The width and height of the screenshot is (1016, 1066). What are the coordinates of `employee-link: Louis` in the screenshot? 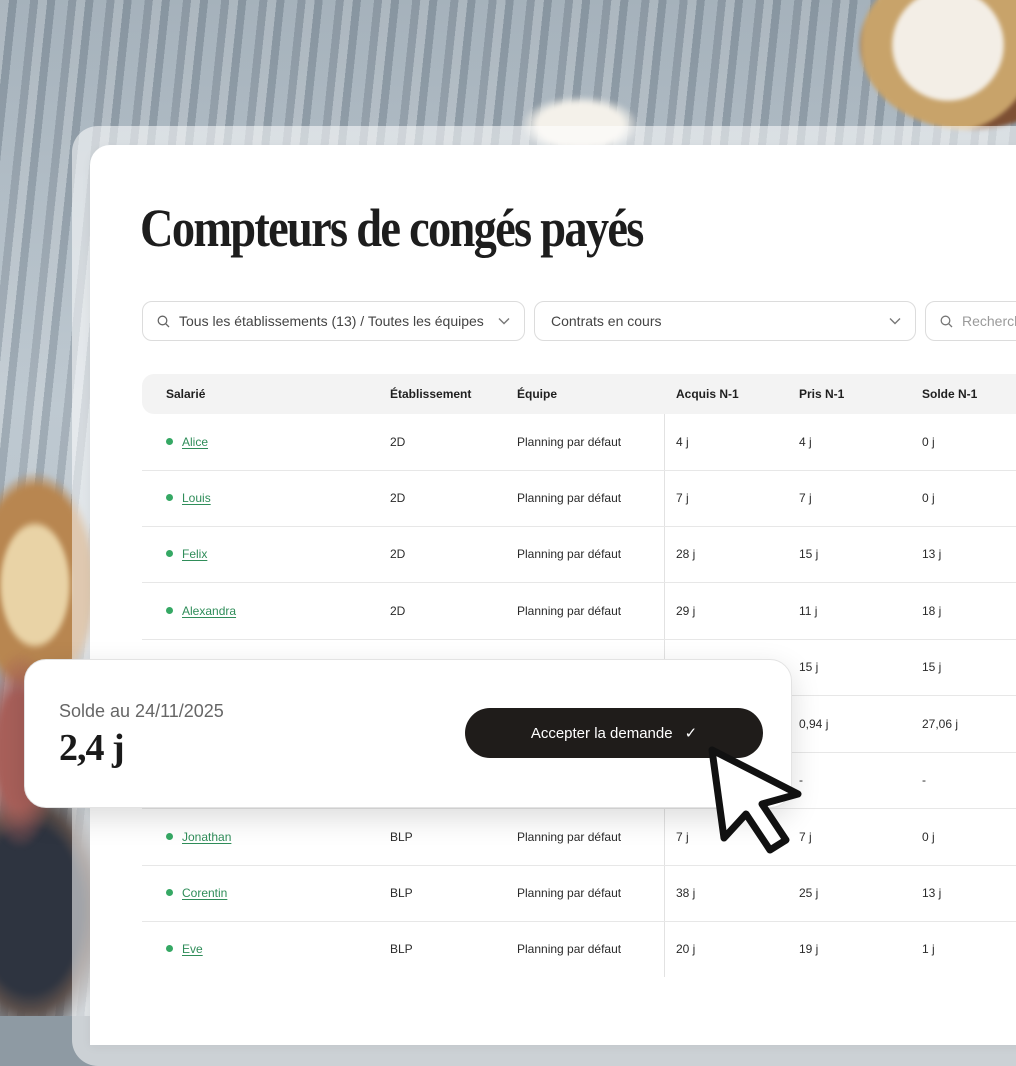 It's located at (196, 498).